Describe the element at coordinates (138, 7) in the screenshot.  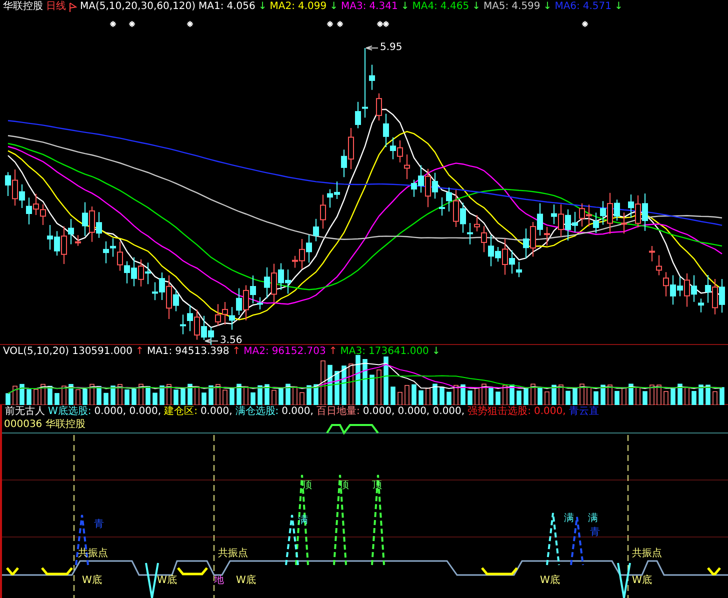
I see `indicator-name: MA(5,10,20,30,60,120)` at that location.